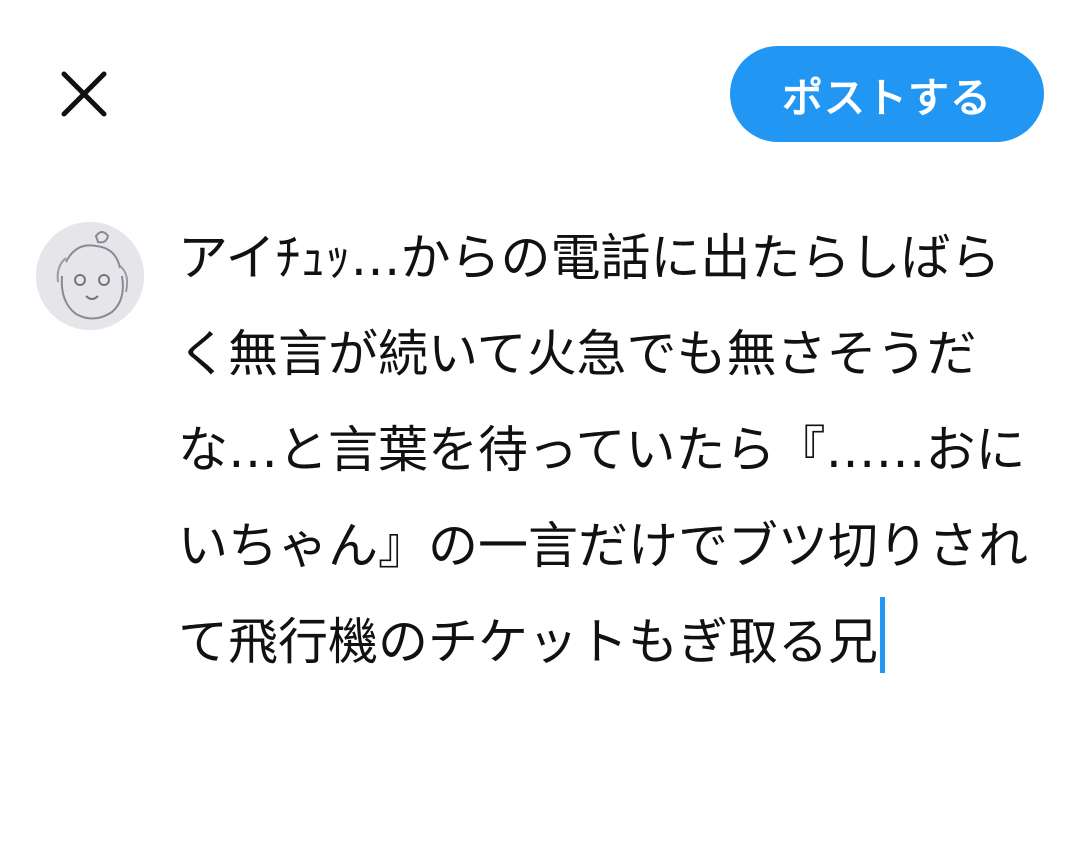  What do you see at coordinates (887, 94) in the screenshot?
I see `post-button: ポストする` at bounding box center [887, 94].